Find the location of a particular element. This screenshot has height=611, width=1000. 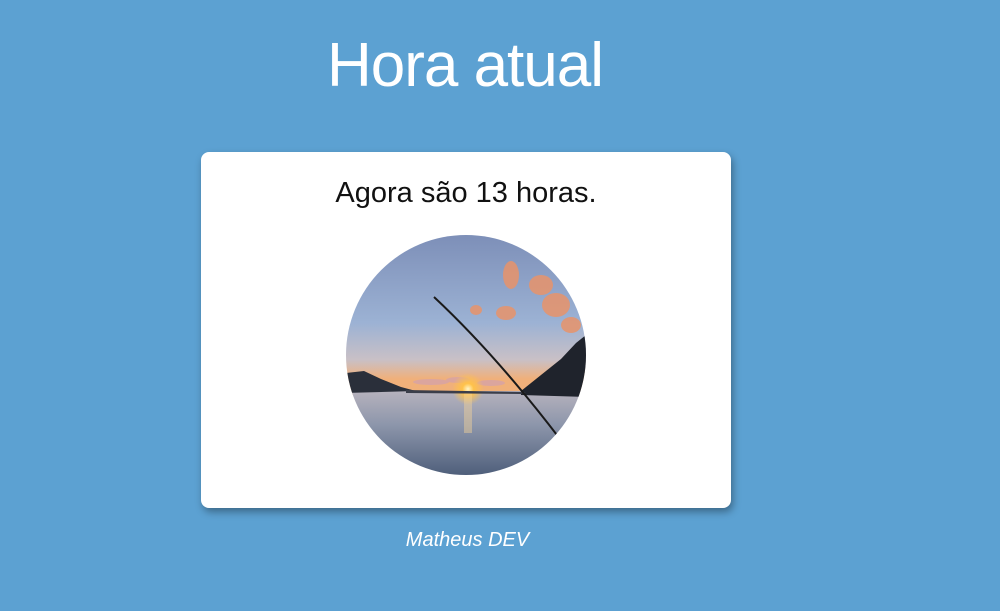

sunset-fishing-photo-image is located at coordinates (466, 355).